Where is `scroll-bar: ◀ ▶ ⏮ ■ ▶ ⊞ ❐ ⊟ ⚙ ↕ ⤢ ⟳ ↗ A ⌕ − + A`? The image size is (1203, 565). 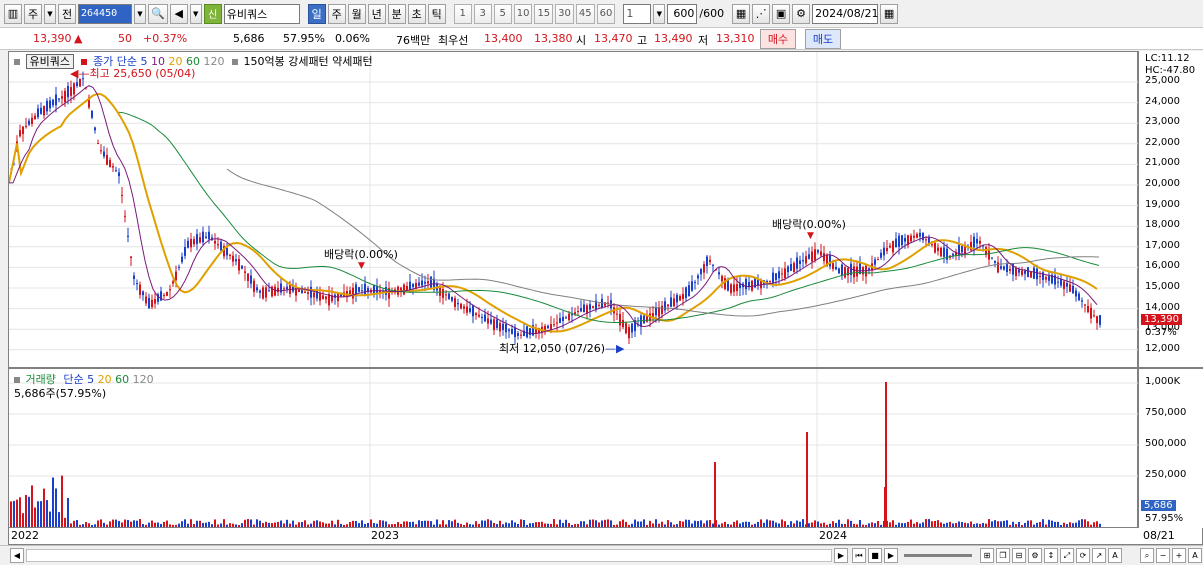 scroll-bar: ◀ ▶ ⏮ ■ ▶ ⊞ ❐ ⊟ ⚙ ↕ ⤢ ⟳ ↗ A ⌕ − + A is located at coordinates (601, 555).